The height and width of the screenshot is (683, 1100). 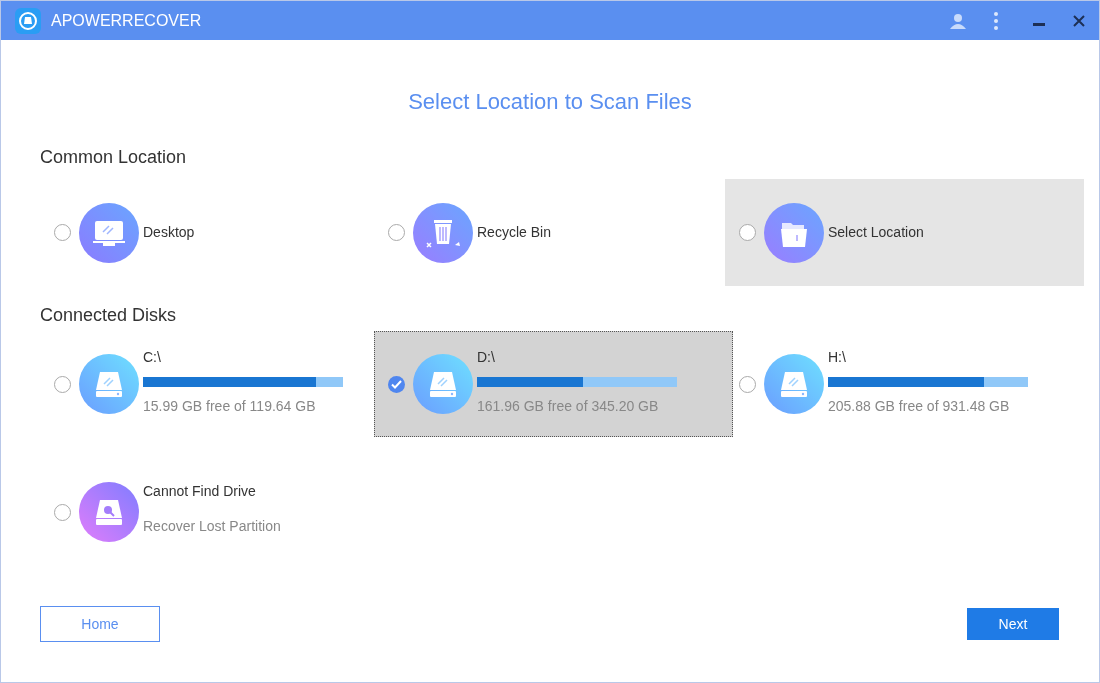 I want to click on section-title: Common Location, so click(x=114, y=157).